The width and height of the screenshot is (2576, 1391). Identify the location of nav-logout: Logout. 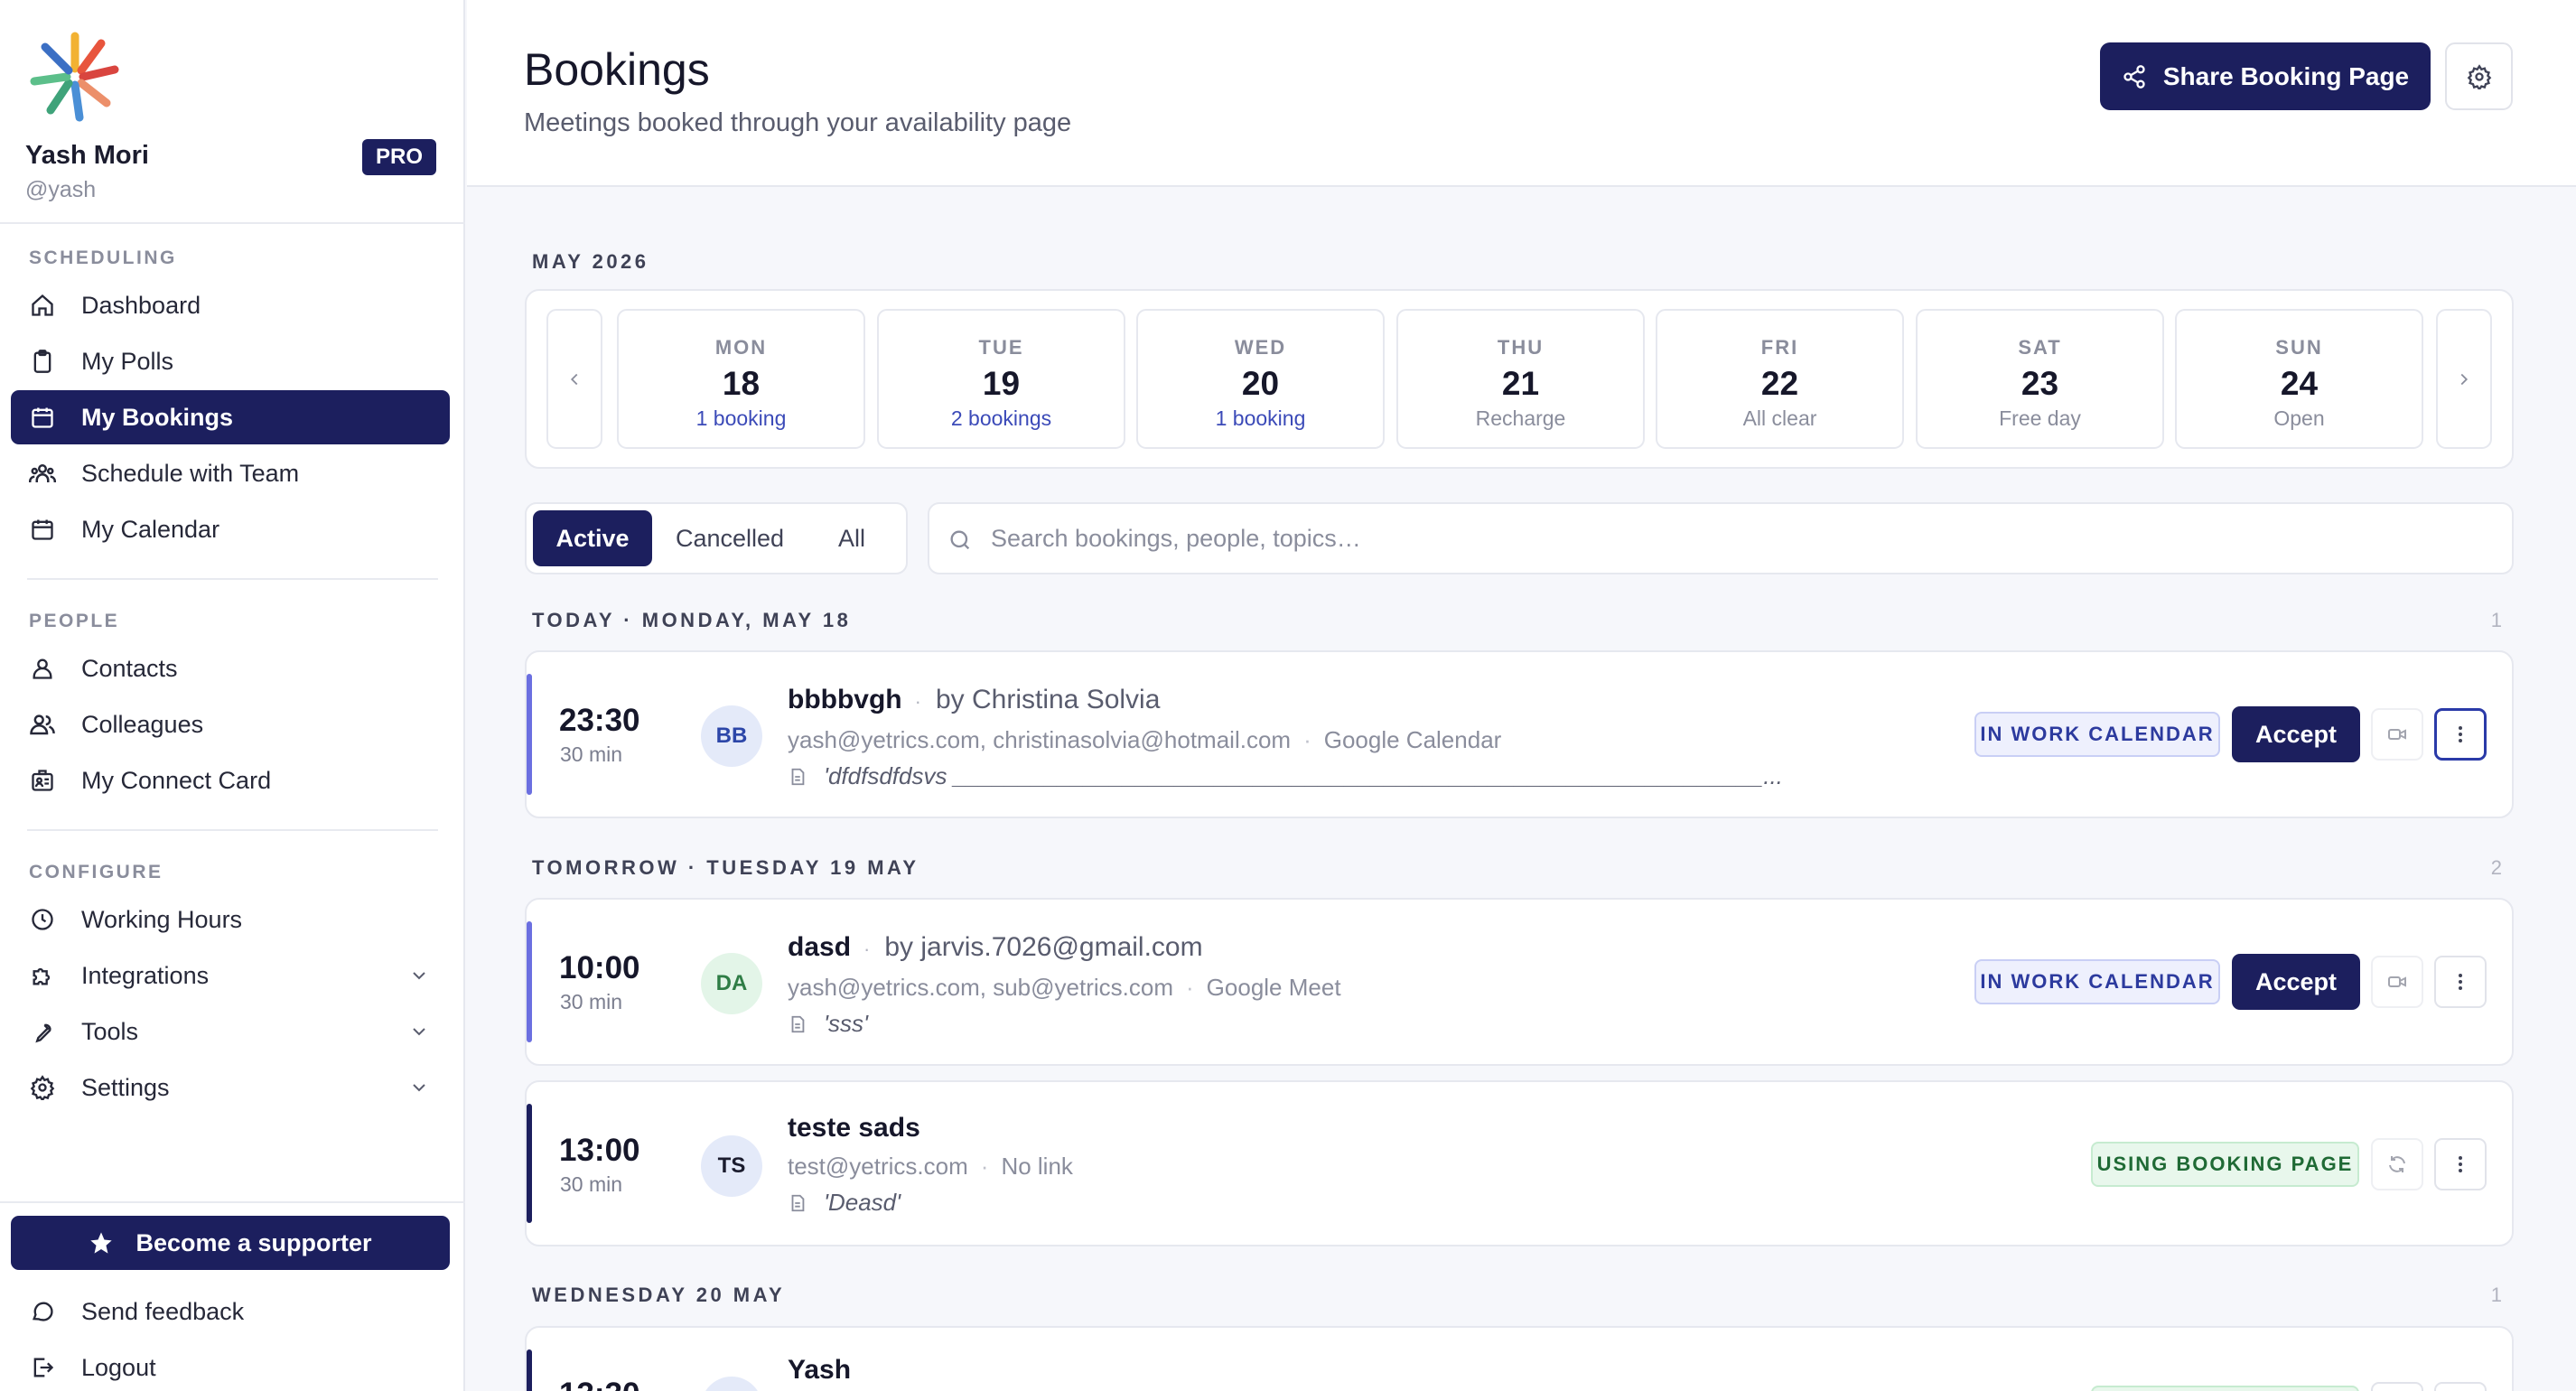
(230, 1365).